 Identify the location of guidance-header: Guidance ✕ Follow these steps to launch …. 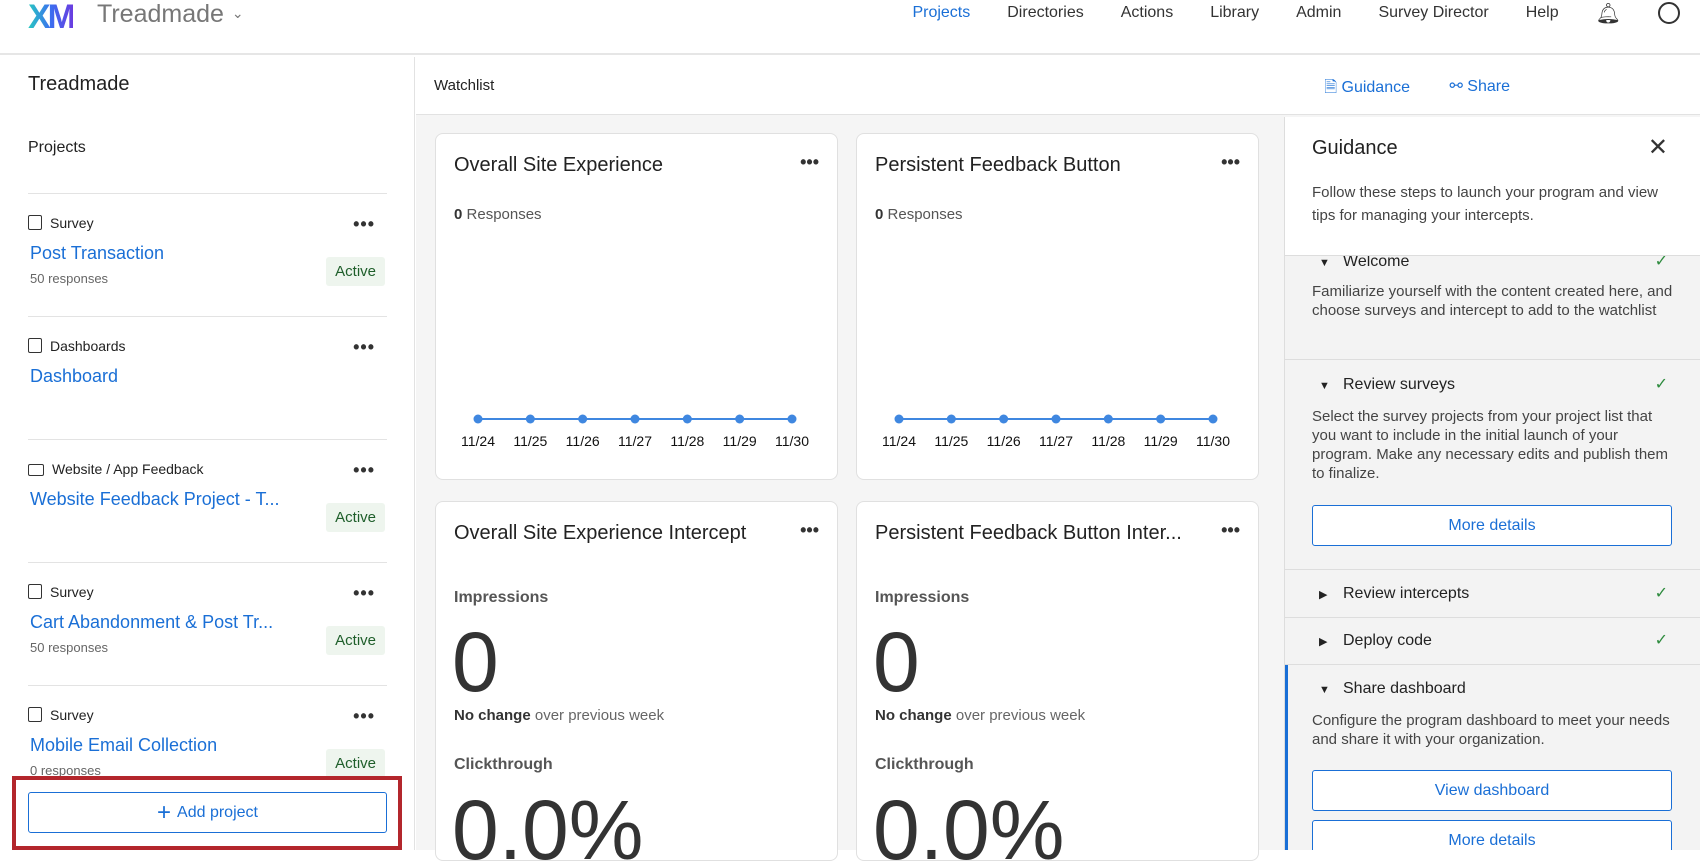
(1492, 186).